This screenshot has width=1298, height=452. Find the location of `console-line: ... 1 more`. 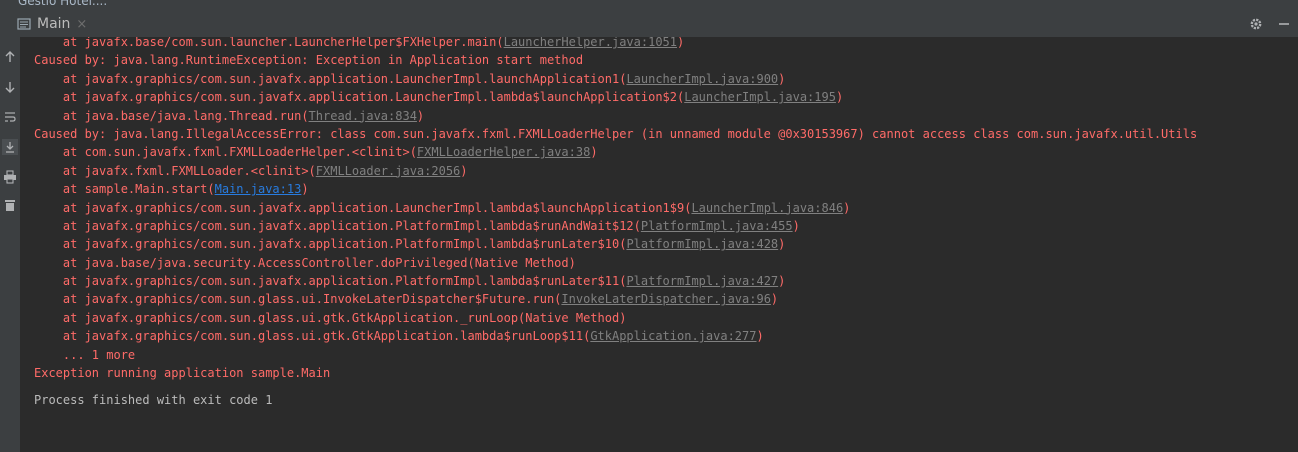

console-line: ... 1 more is located at coordinates (666, 355).